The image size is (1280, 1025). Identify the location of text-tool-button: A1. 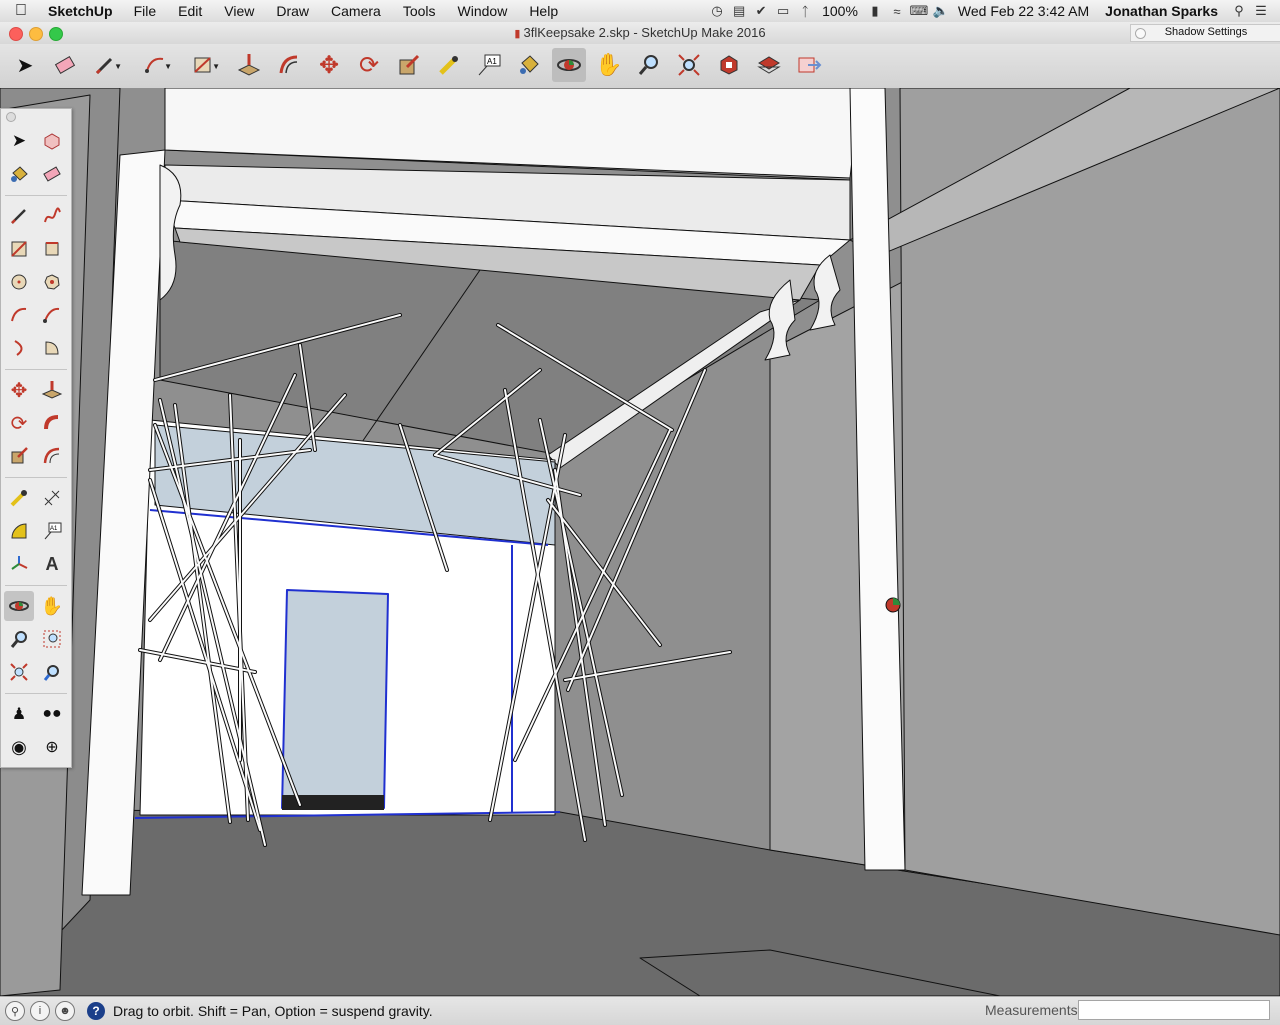
(489, 65).